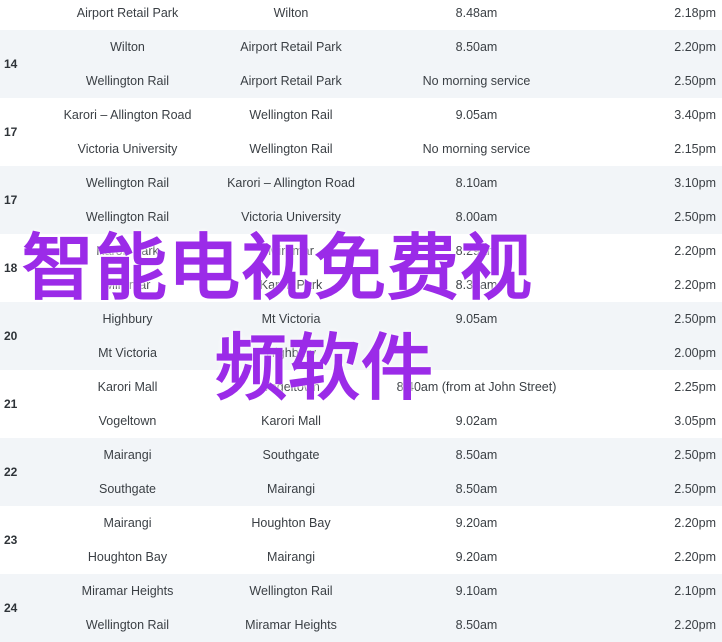 This screenshot has width=722, height=642. What do you see at coordinates (361, 557) in the screenshot?
I see `table-row: Houghton Bay Mairangi 9.20am 2.20pm` at bounding box center [361, 557].